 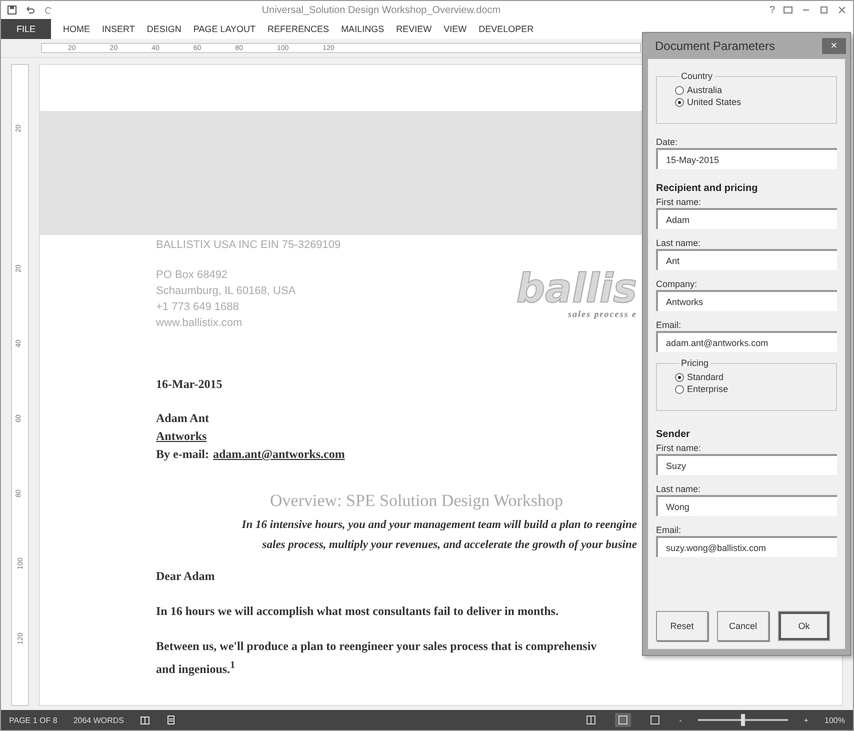 I want to click on radio-label: Australia, so click(x=704, y=90).